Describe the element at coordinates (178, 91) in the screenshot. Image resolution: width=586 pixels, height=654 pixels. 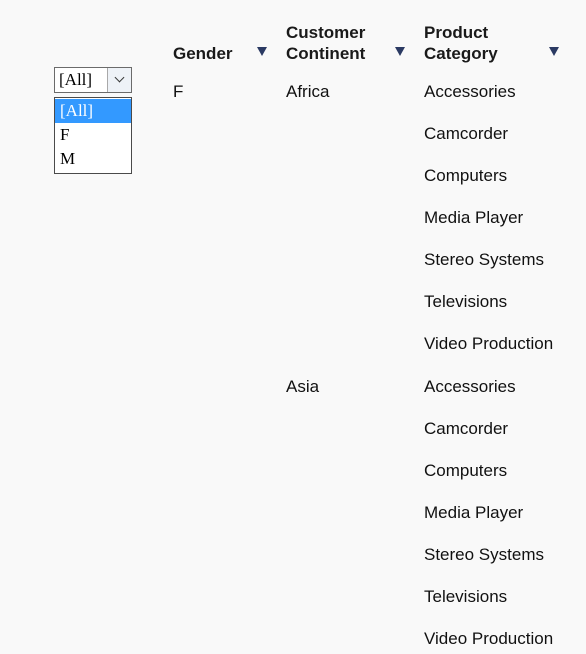
I see `gender-cell: F` at that location.